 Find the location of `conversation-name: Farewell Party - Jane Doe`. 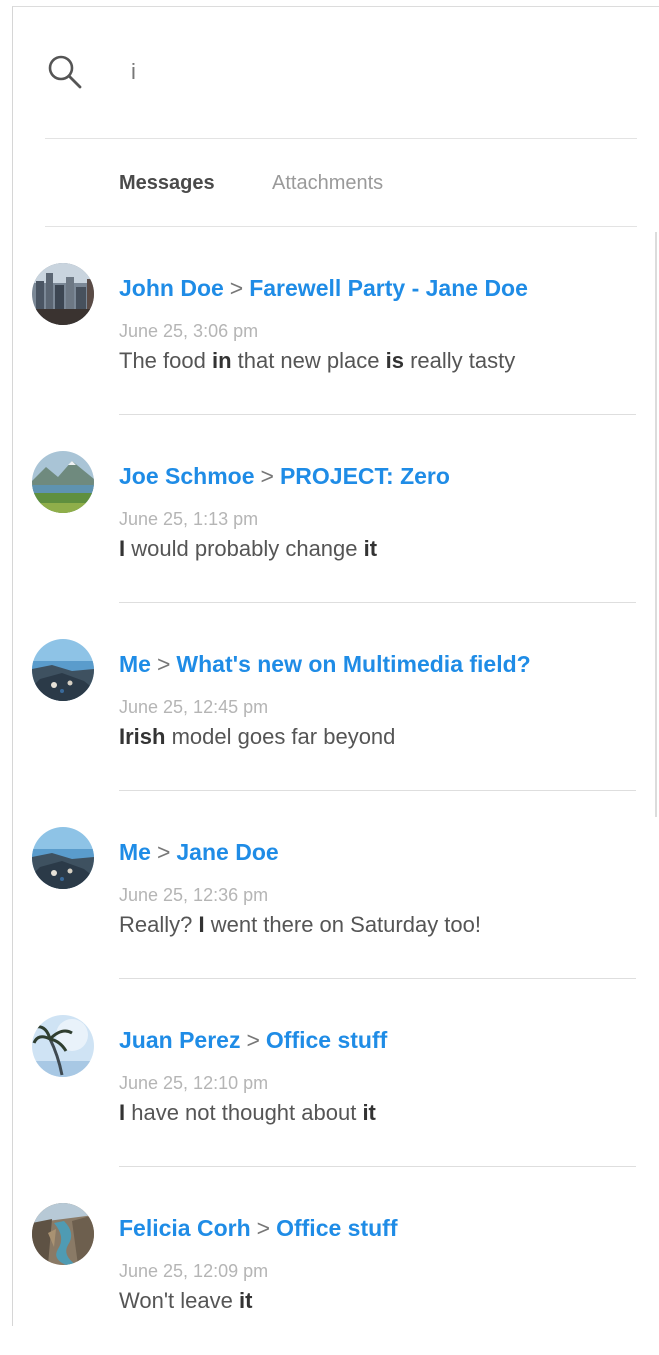

conversation-name: Farewell Party - Jane Doe is located at coordinates (388, 288).